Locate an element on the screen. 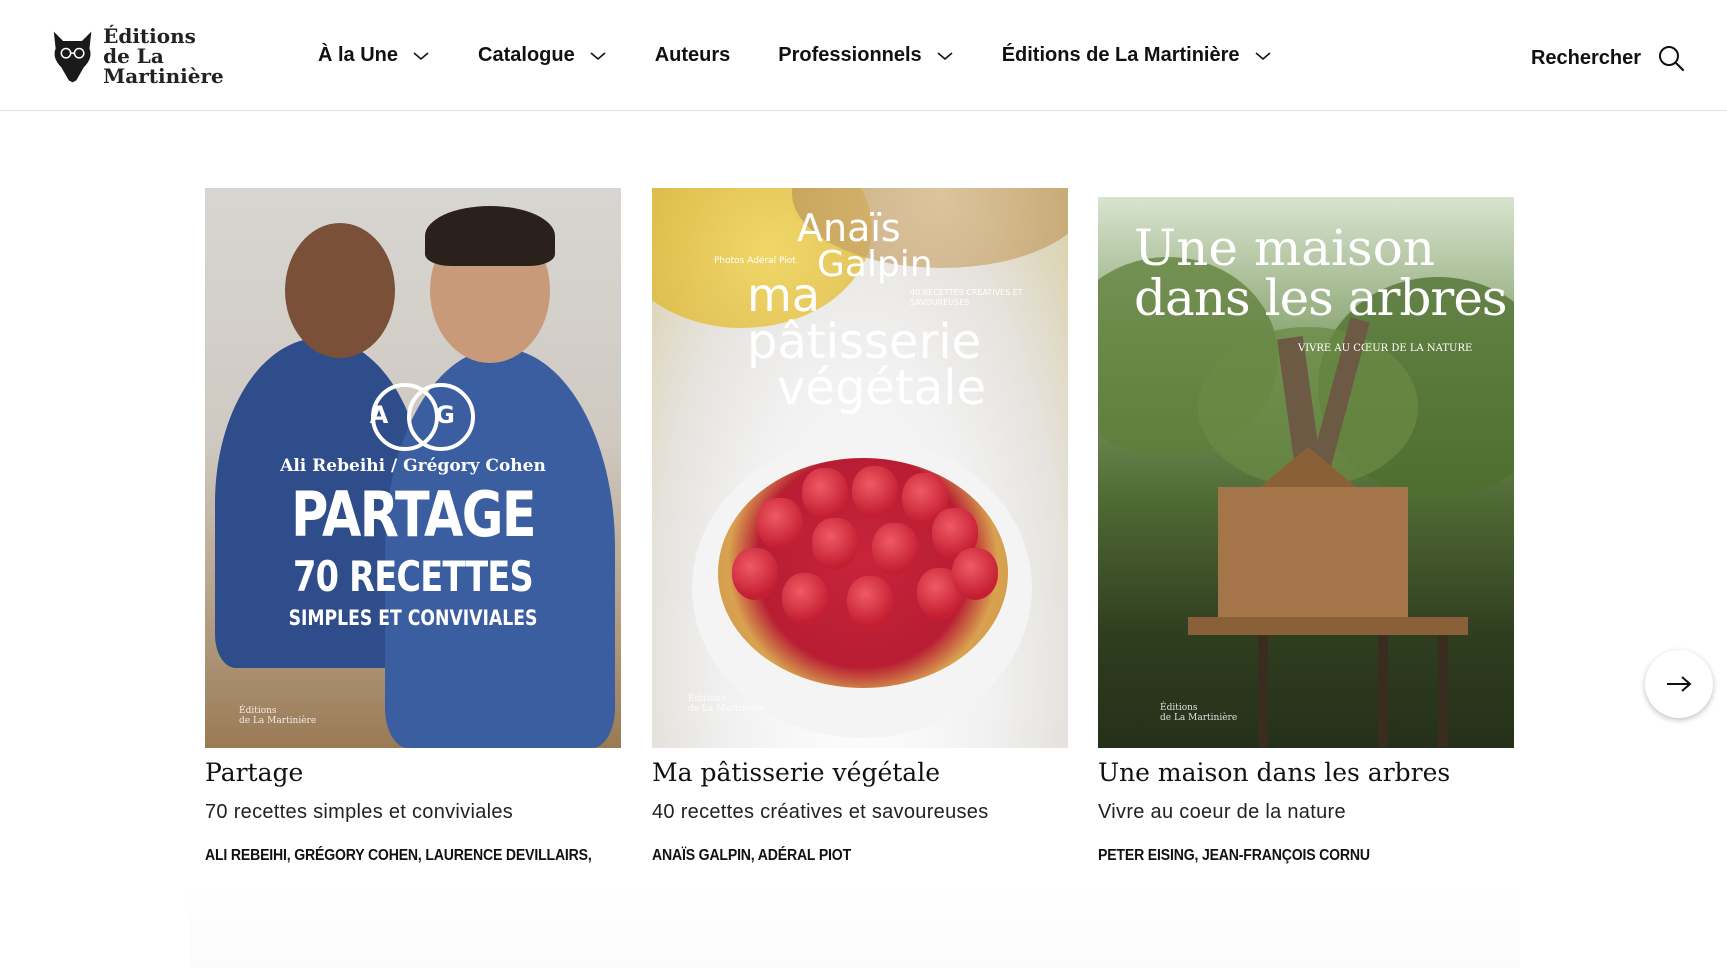 This screenshot has height=968, width=1727. nav-item-a-la-une: À la Une is located at coordinates (374, 55).